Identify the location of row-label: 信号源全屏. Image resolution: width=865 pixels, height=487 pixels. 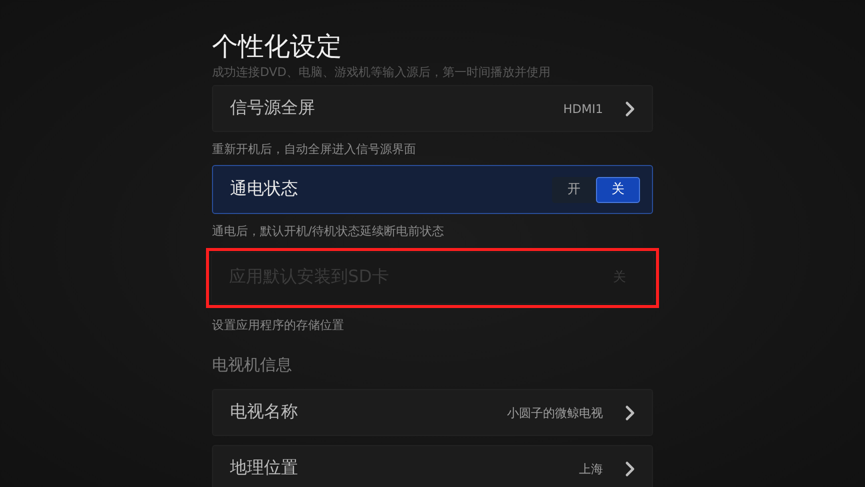
(272, 108).